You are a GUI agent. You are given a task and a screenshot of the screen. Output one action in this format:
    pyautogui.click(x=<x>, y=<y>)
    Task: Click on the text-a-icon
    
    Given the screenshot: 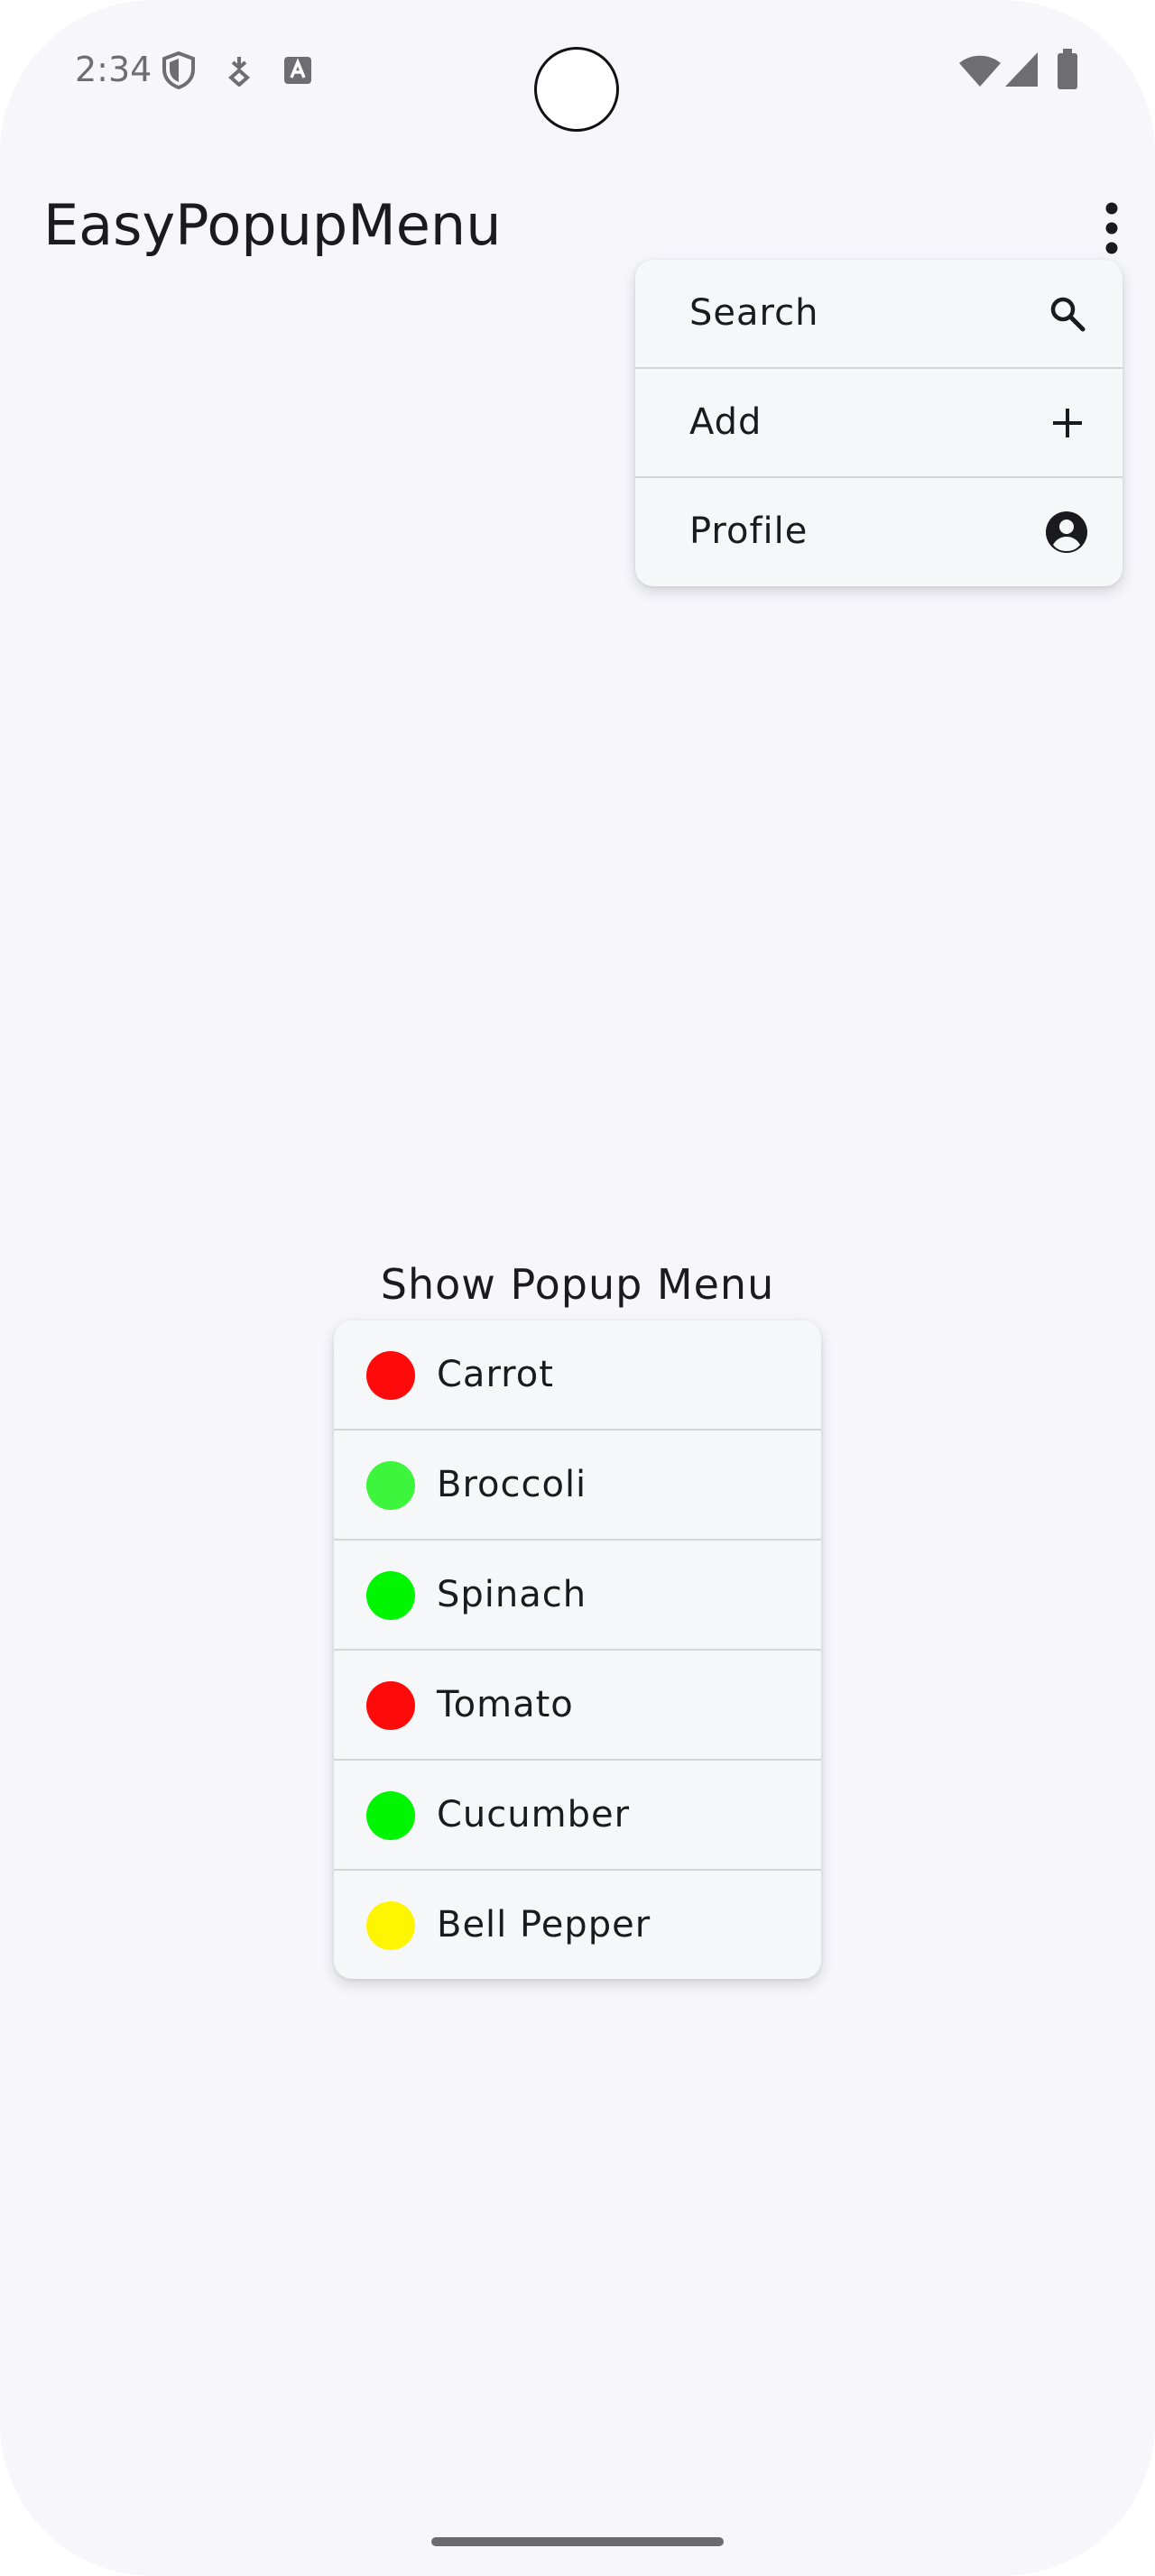 What is the action you would take?
    pyautogui.click(x=297, y=70)
    